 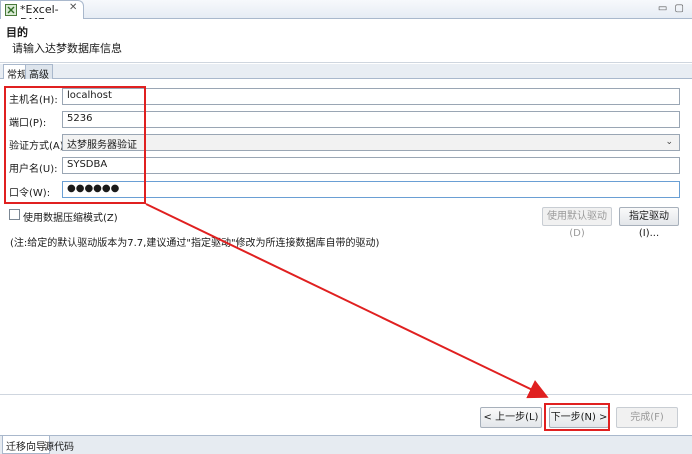 I want to click on compress-label: 使用数据压缩模式(Z), so click(x=70, y=216).